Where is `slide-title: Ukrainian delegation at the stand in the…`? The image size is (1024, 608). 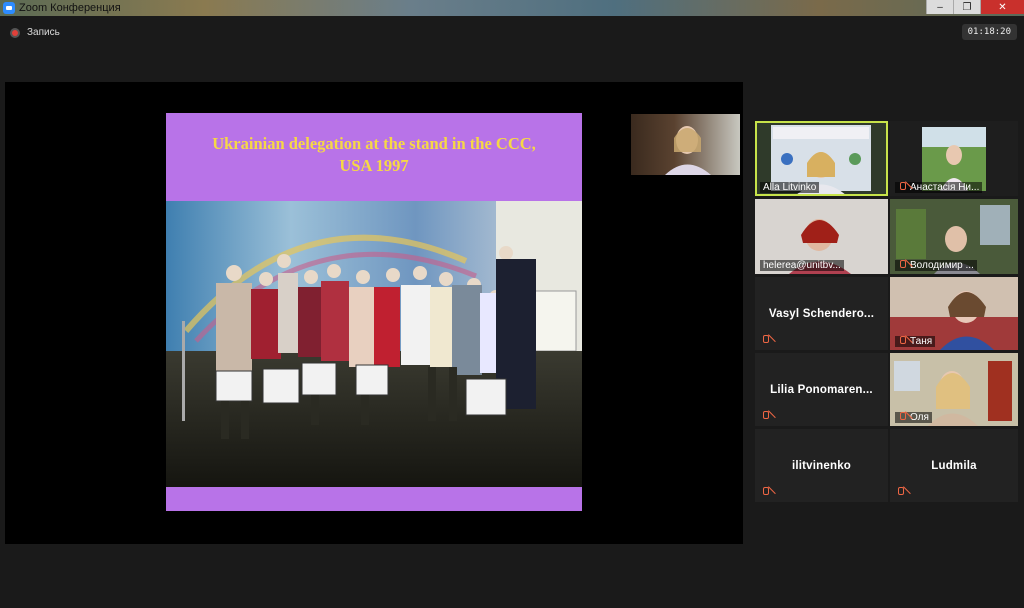
slide-title: Ukrainian delegation at the stand in the… is located at coordinates (374, 155).